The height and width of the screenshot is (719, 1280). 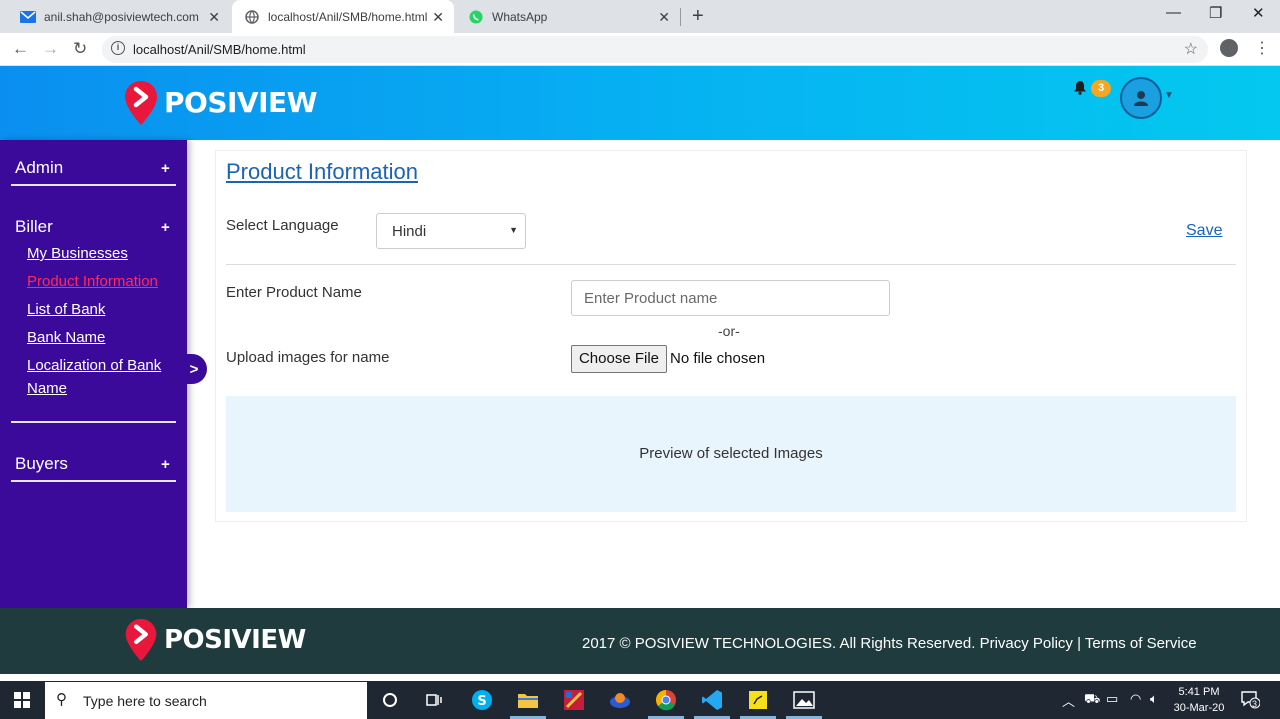 I want to click on tab-title: anil.shah@posiviewtech.com, so click(x=121, y=16).